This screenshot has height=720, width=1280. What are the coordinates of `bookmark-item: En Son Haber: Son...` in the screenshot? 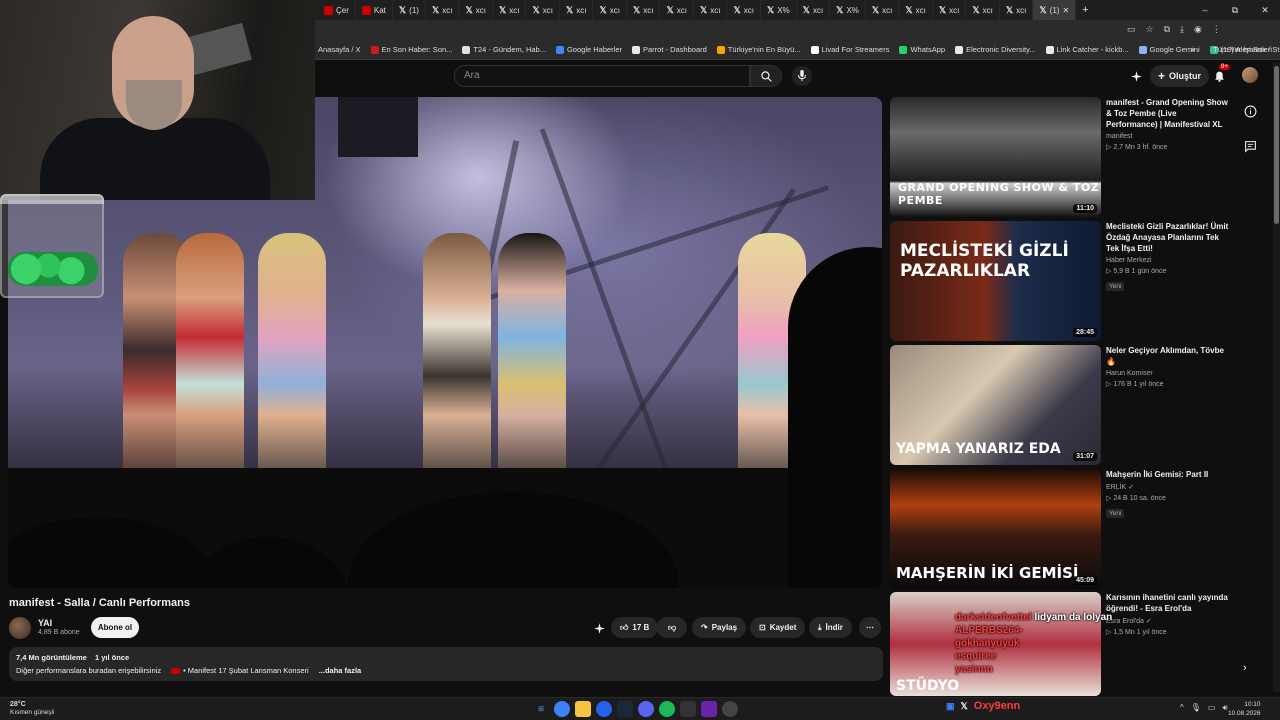 It's located at (411, 49).